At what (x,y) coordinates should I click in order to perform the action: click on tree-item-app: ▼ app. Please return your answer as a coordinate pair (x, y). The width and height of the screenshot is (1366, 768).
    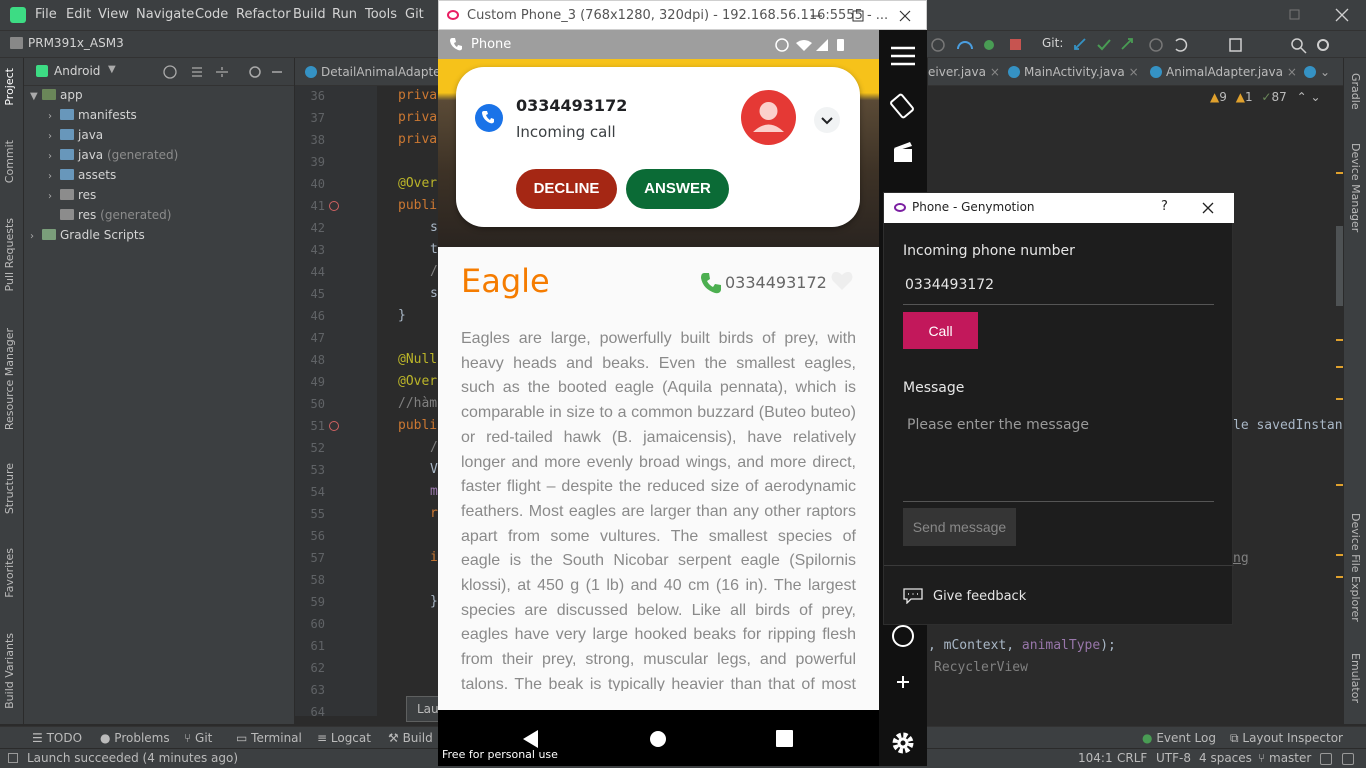
    Looking at the image, I should click on (56, 95).